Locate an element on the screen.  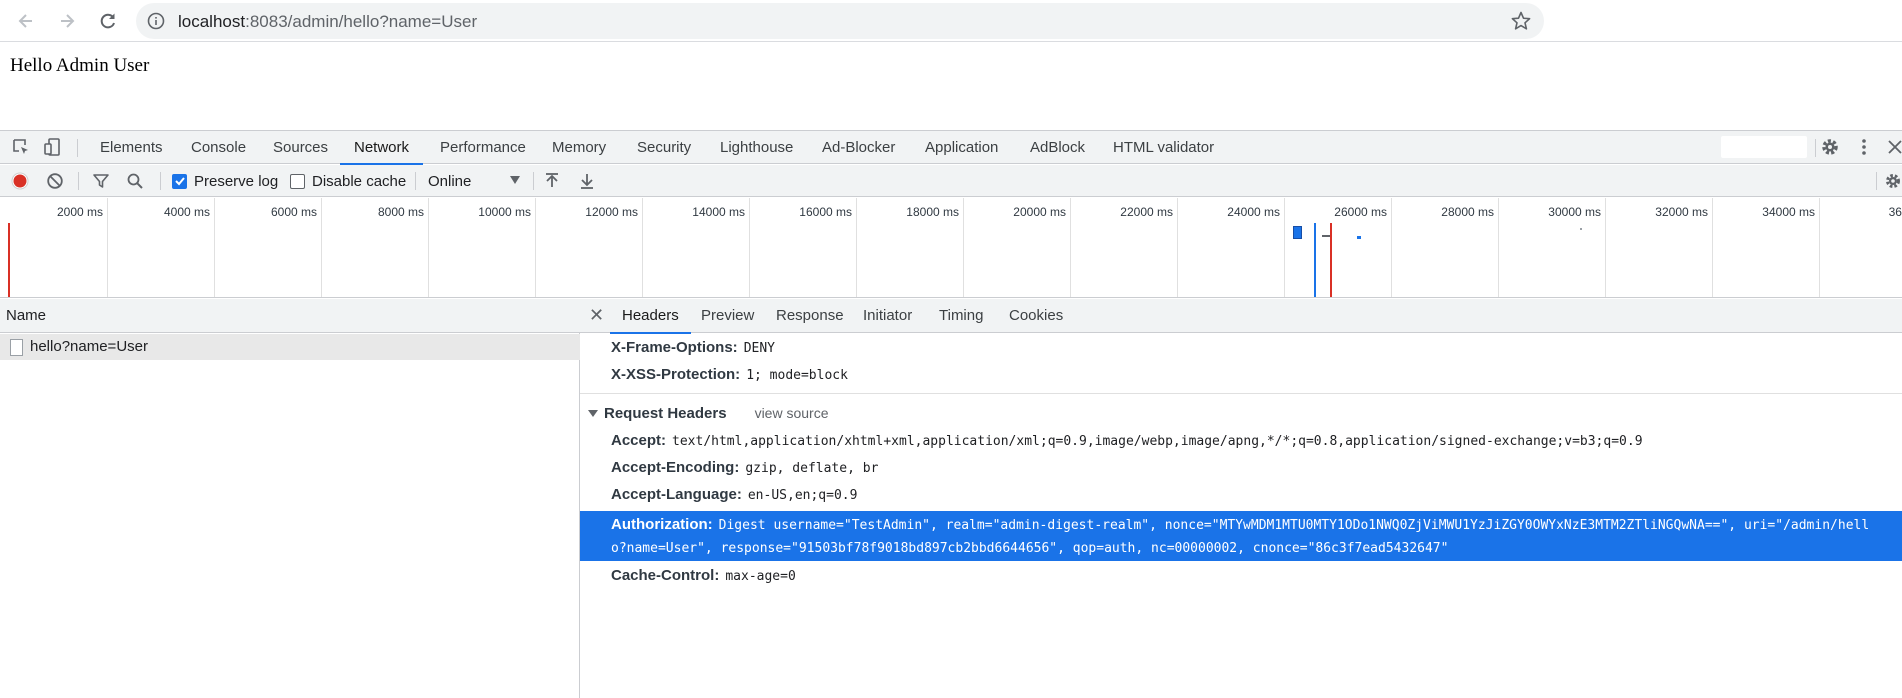
search-icon is located at coordinates (135, 181).